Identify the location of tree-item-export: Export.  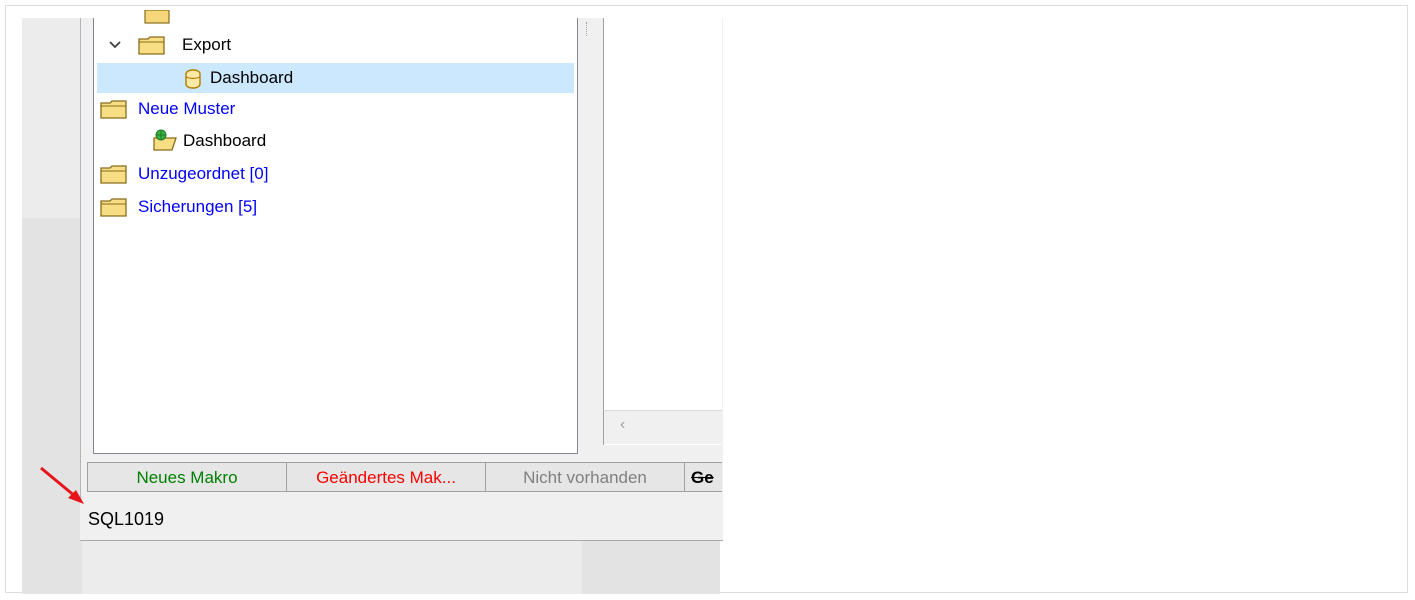
(335, 45).